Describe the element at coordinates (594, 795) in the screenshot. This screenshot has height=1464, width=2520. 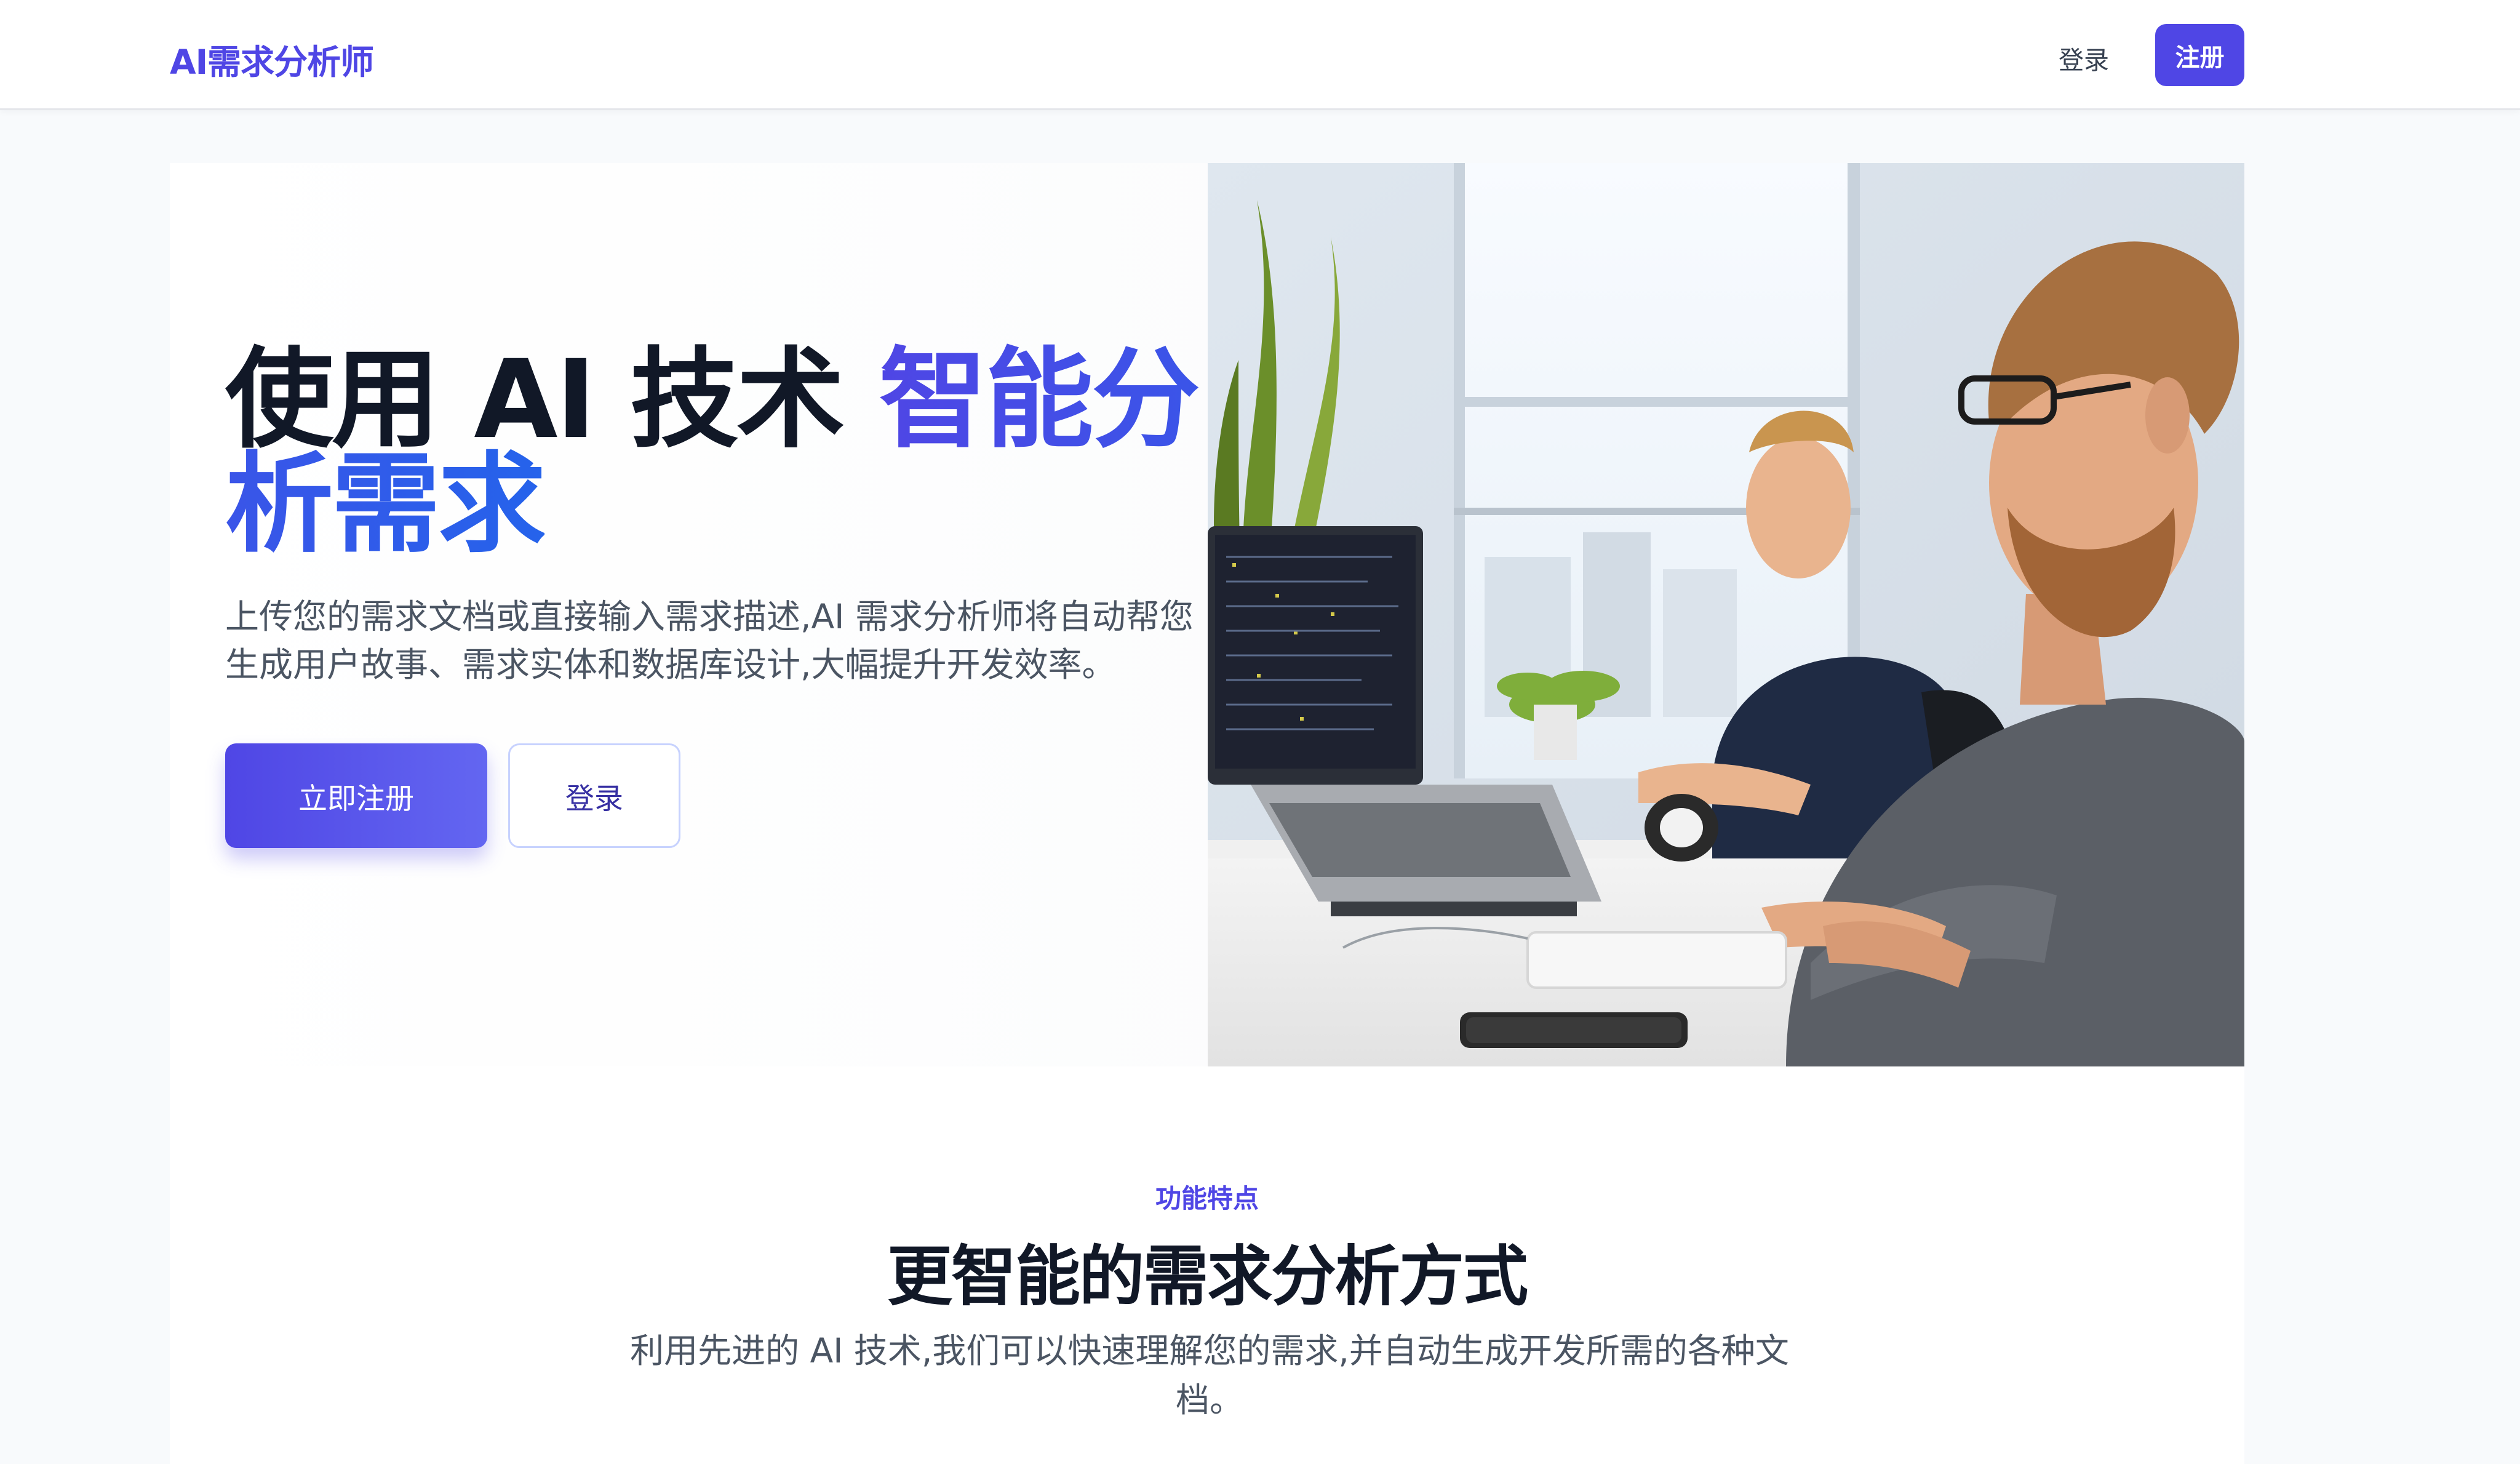
I see `hero-login-button: 登录` at that location.